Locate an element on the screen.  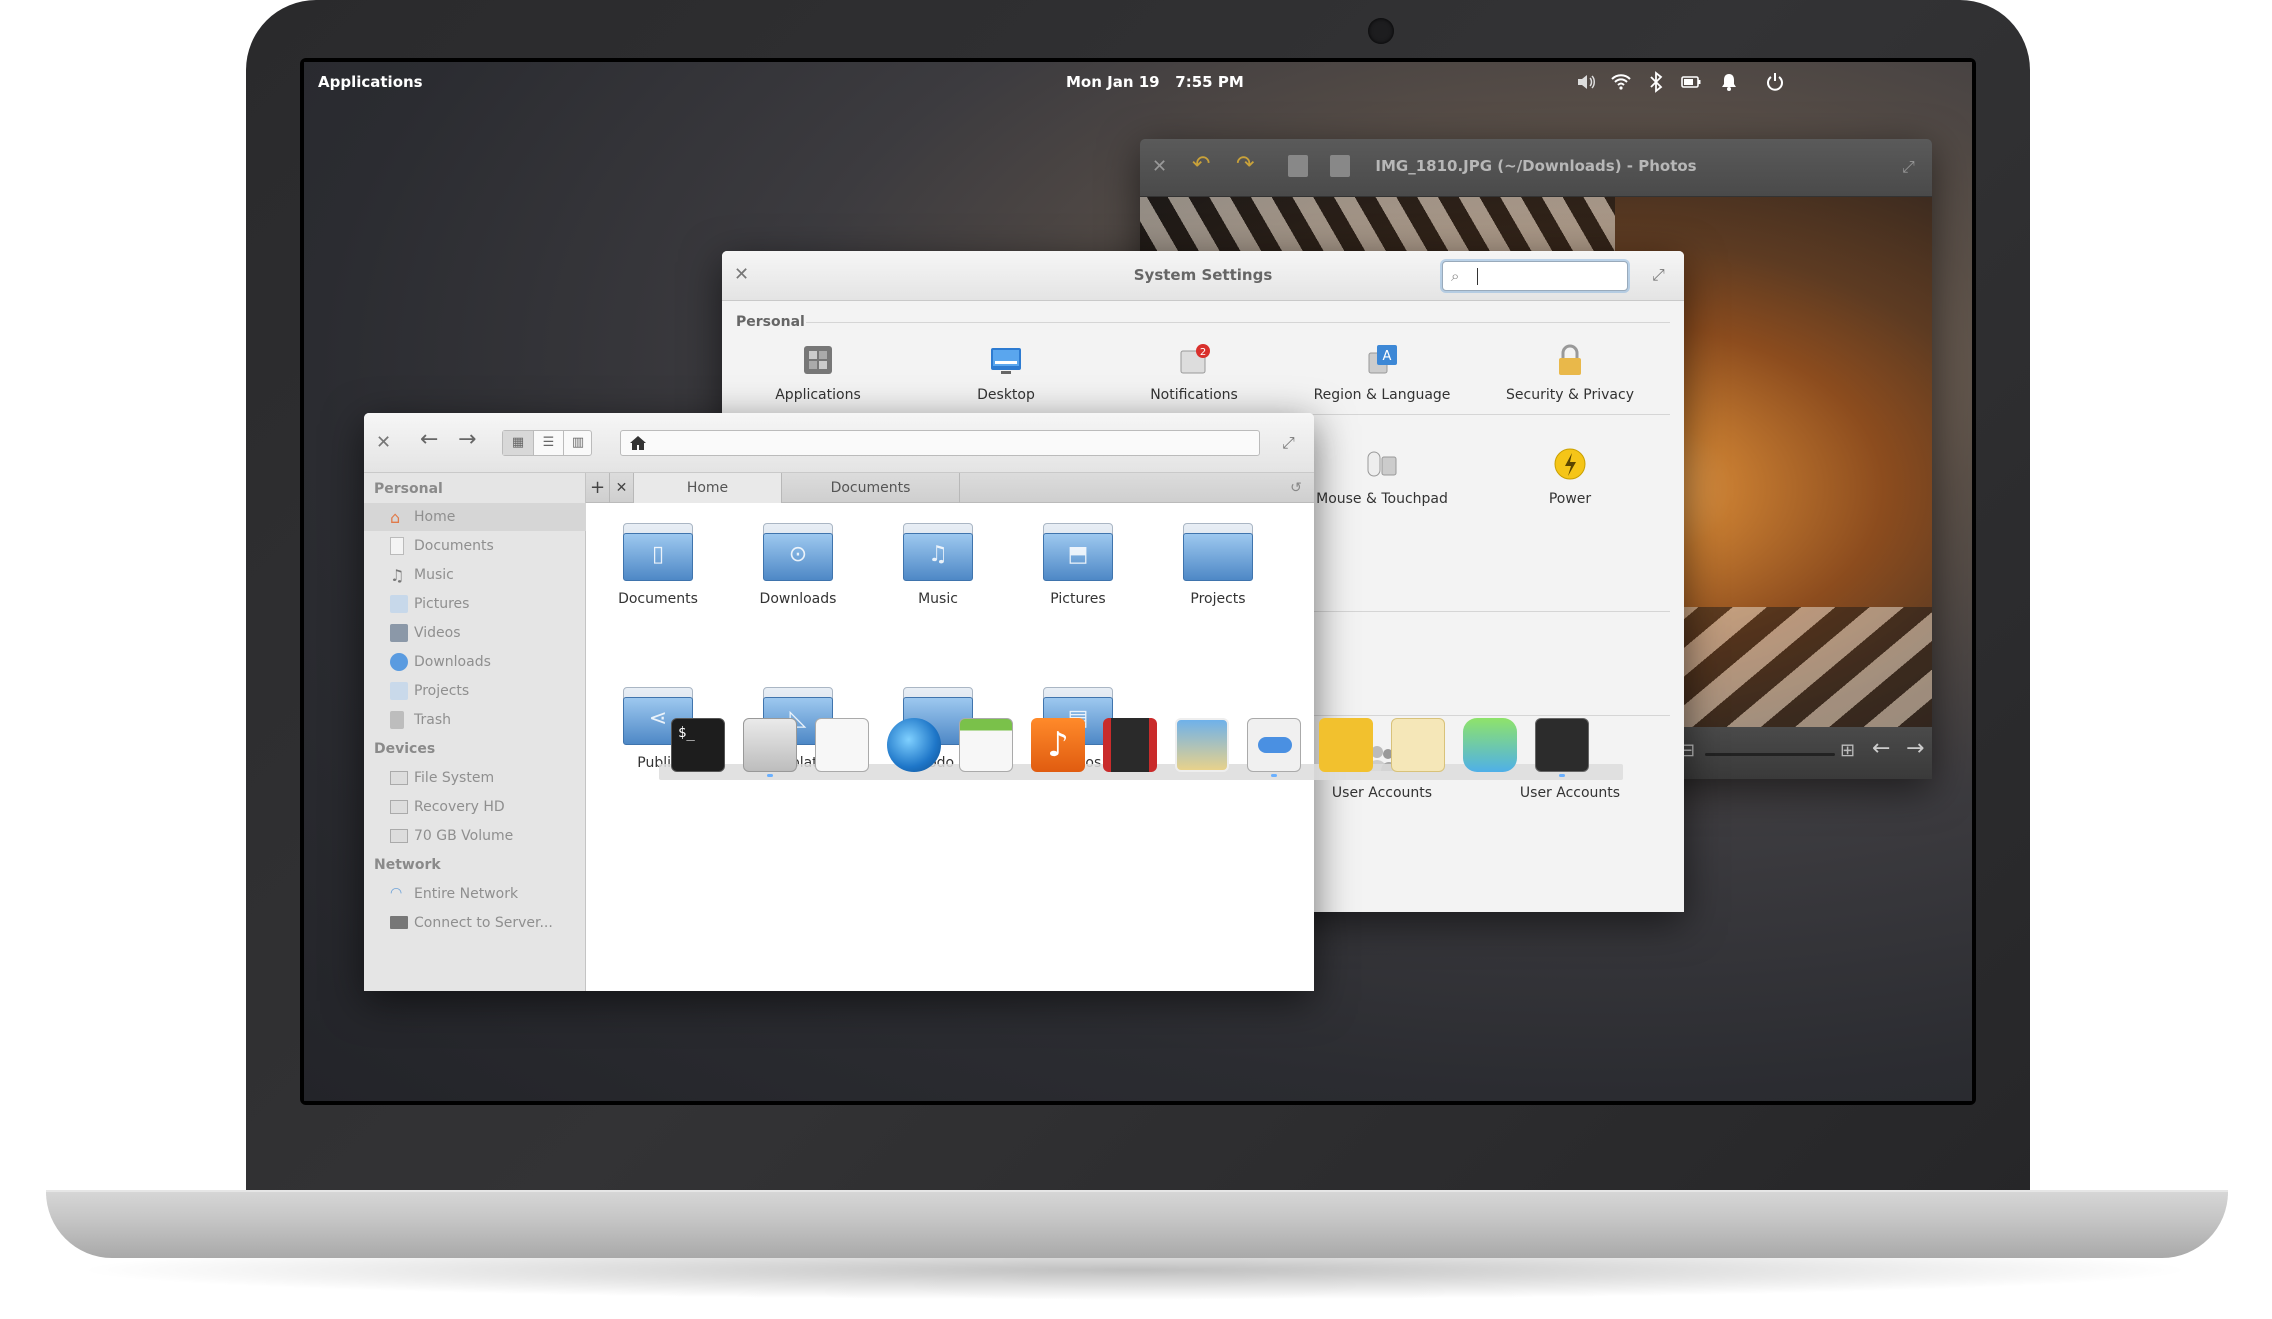
drive-icon is located at coordinates (399, 836).